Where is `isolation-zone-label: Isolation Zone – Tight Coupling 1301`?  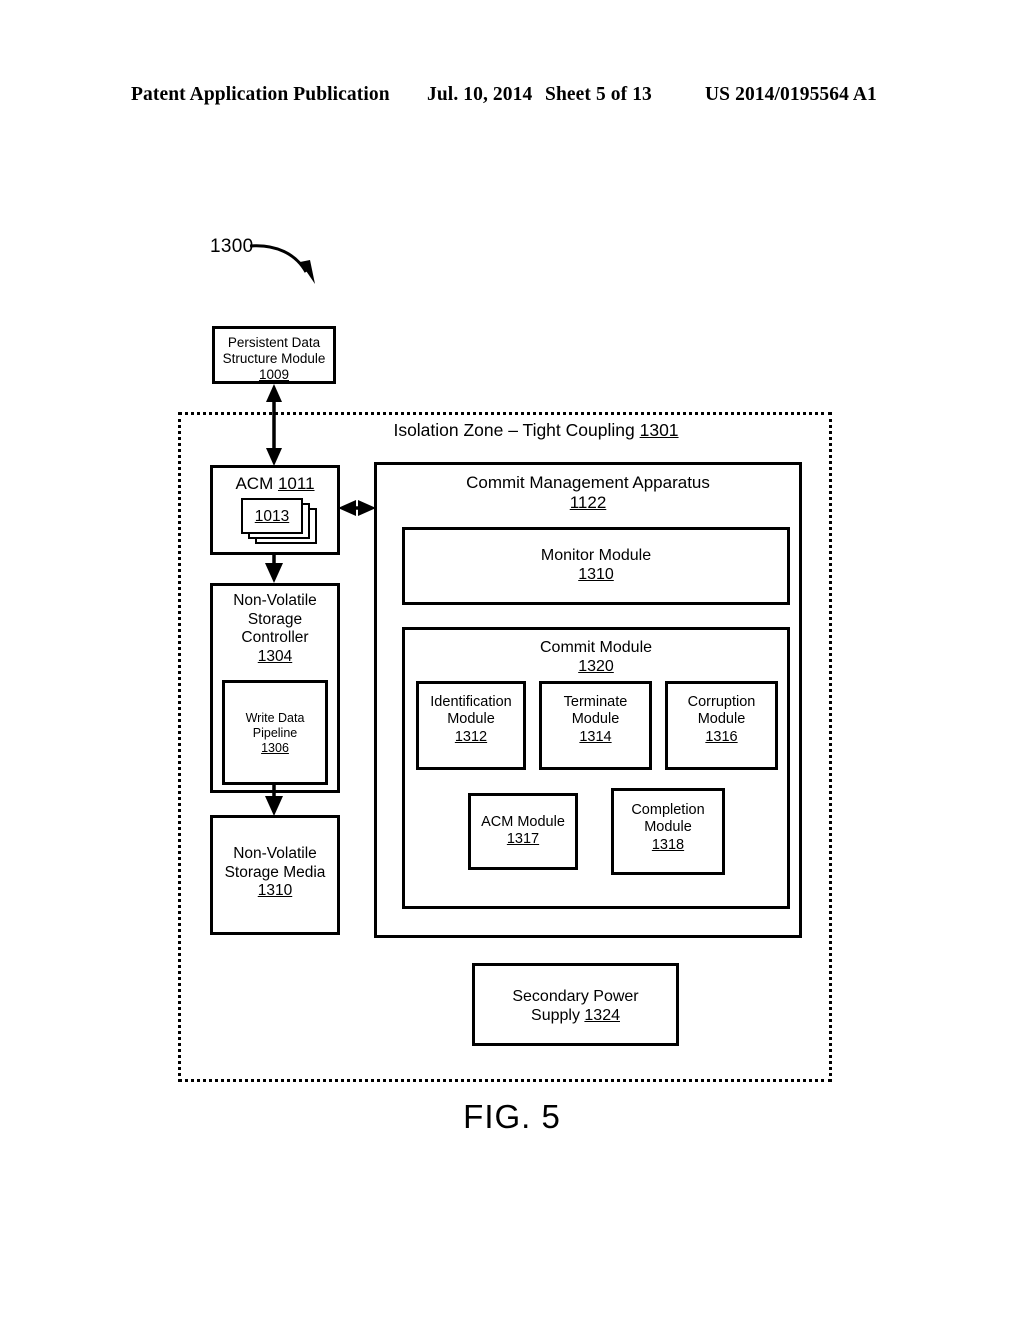
isolation-zone-label: Isolation Zone – Tight Coupling 1301 is located at coordinates (536, 431).